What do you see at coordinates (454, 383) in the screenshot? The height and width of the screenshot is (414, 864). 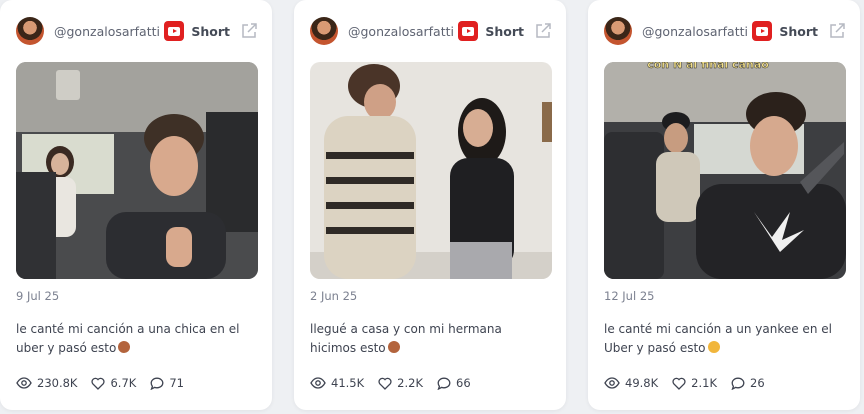 I see `comments-stat: 66` at bounding box center [454, 383].